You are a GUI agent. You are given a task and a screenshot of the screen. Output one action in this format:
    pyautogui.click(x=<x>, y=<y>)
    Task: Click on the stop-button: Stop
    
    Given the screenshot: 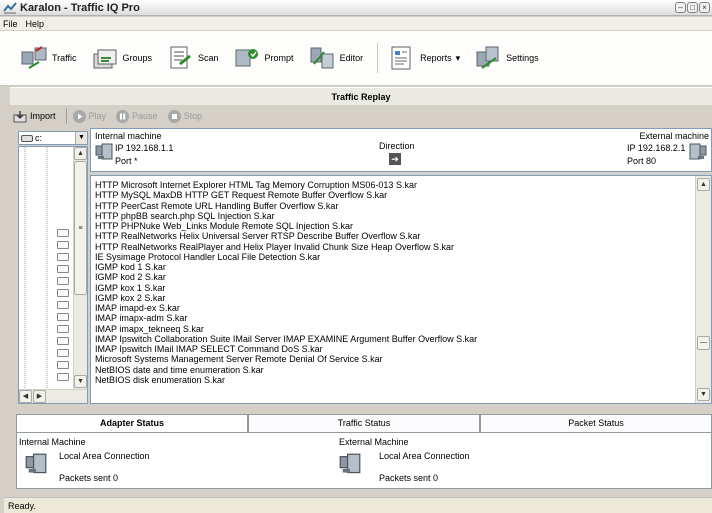 What is the action you would take?
    pyautogui.click(x=184, y=116)
    